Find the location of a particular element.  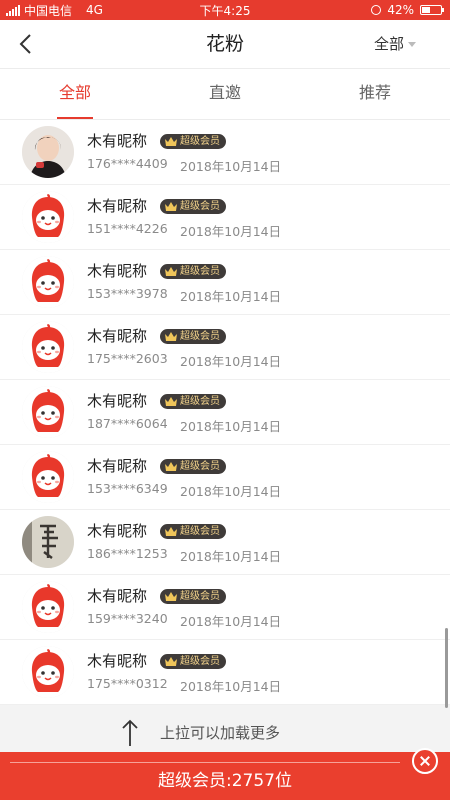

member-phone: 153****3978 is located at coordinates (127, 293).